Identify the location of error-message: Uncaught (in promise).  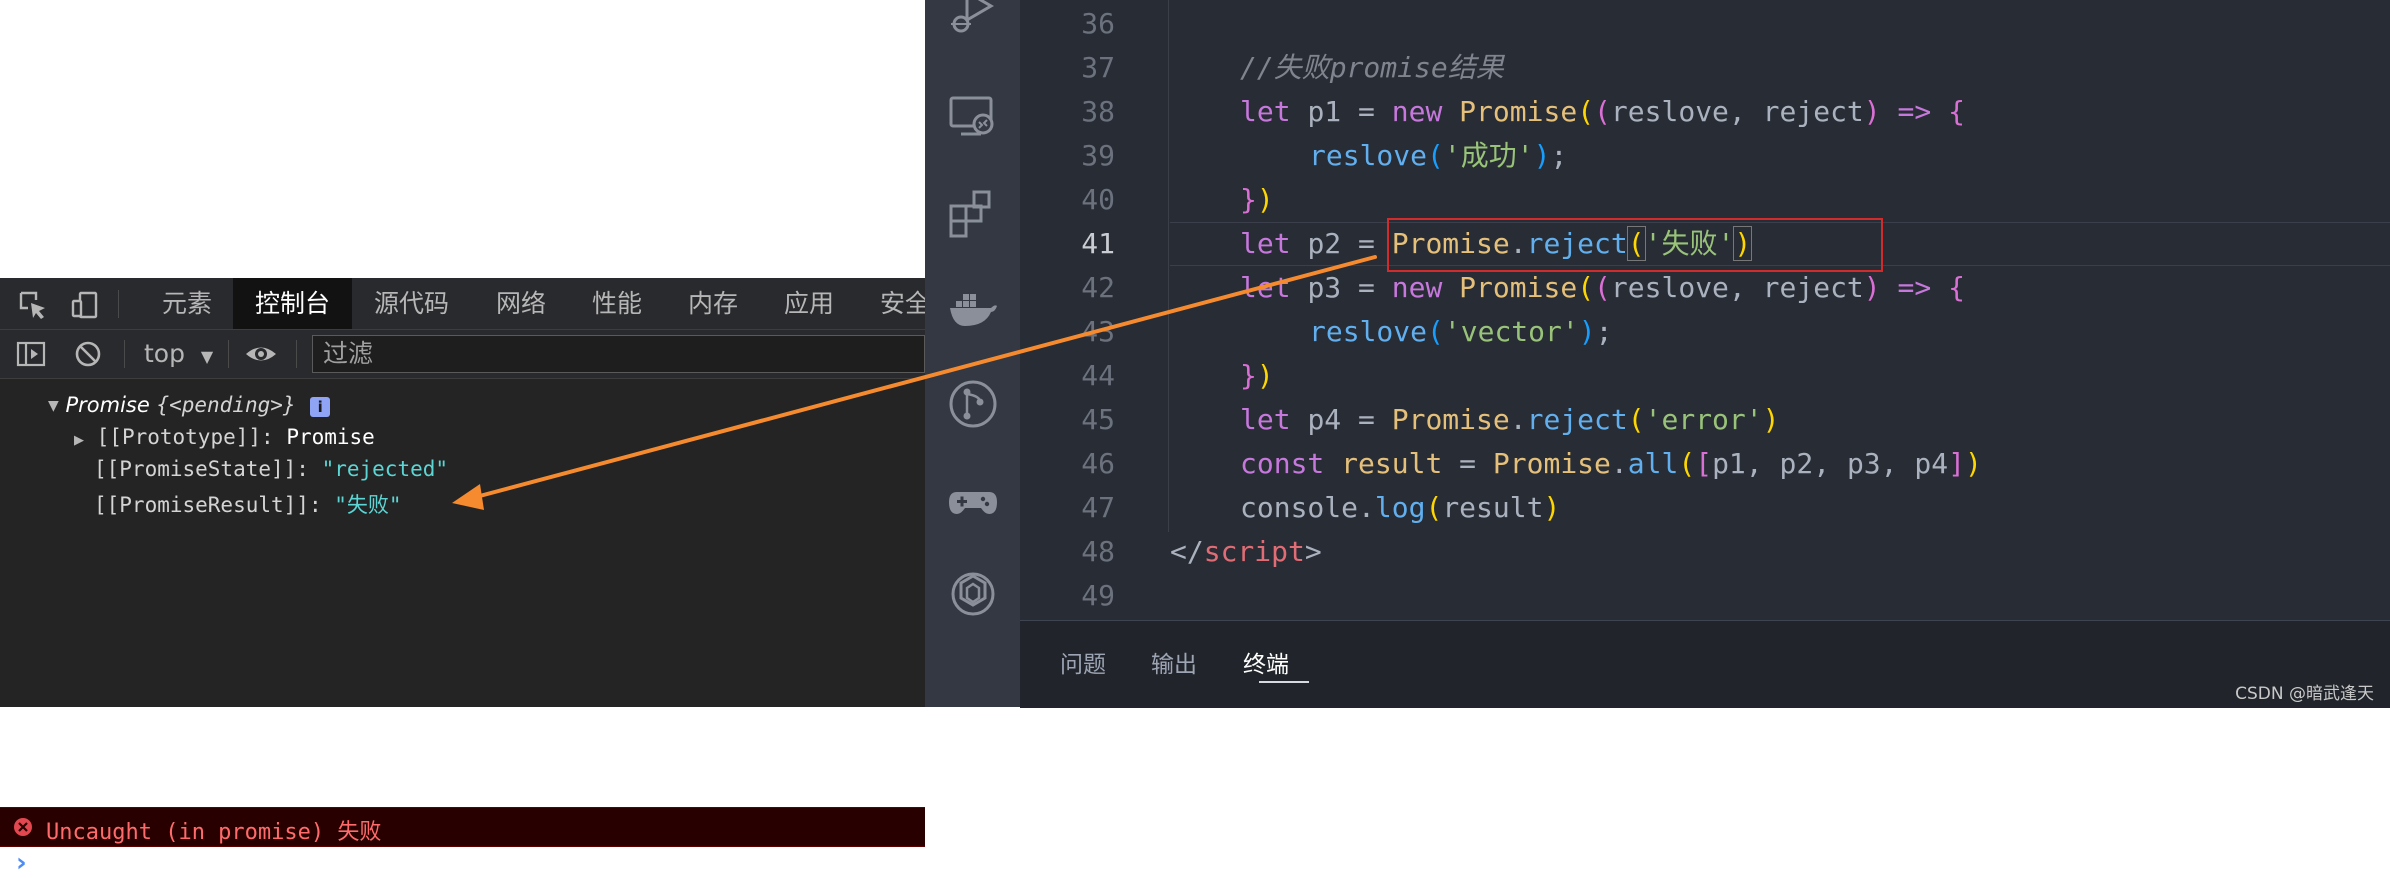
(185, 832).